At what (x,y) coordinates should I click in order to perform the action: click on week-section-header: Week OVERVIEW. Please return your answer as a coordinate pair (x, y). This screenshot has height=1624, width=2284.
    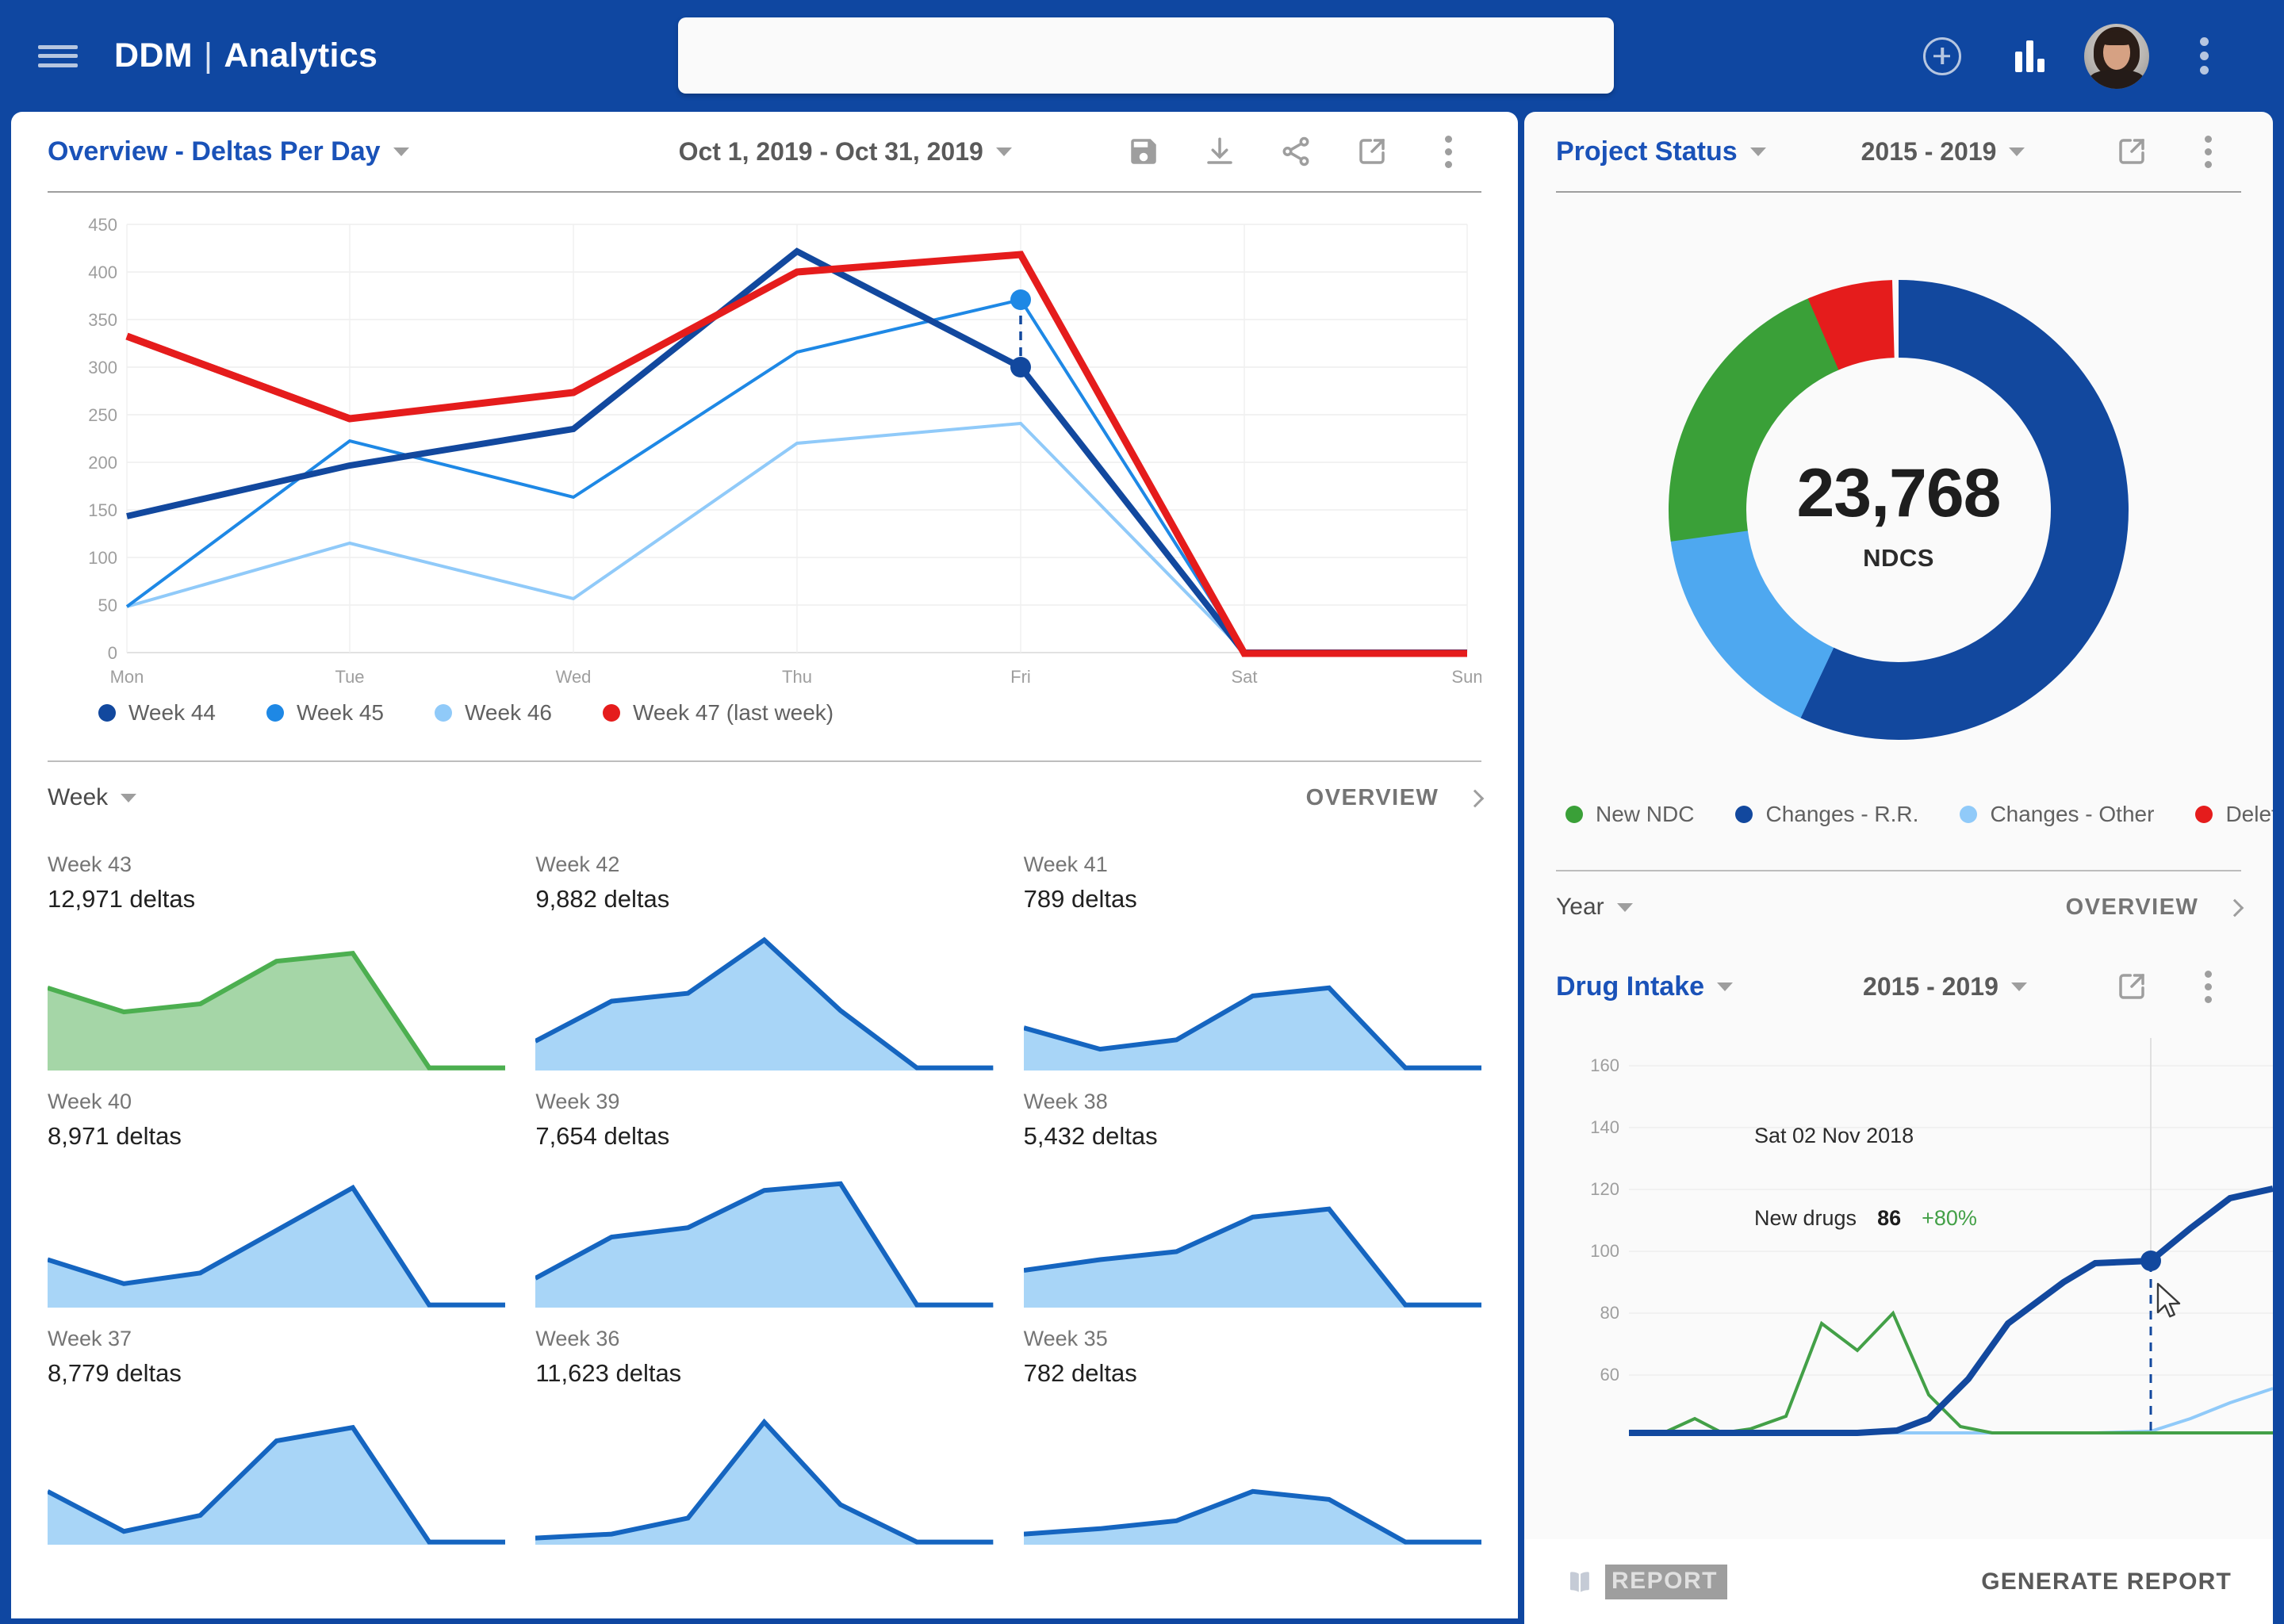
    Looking at the image, I should click on (764, 797).